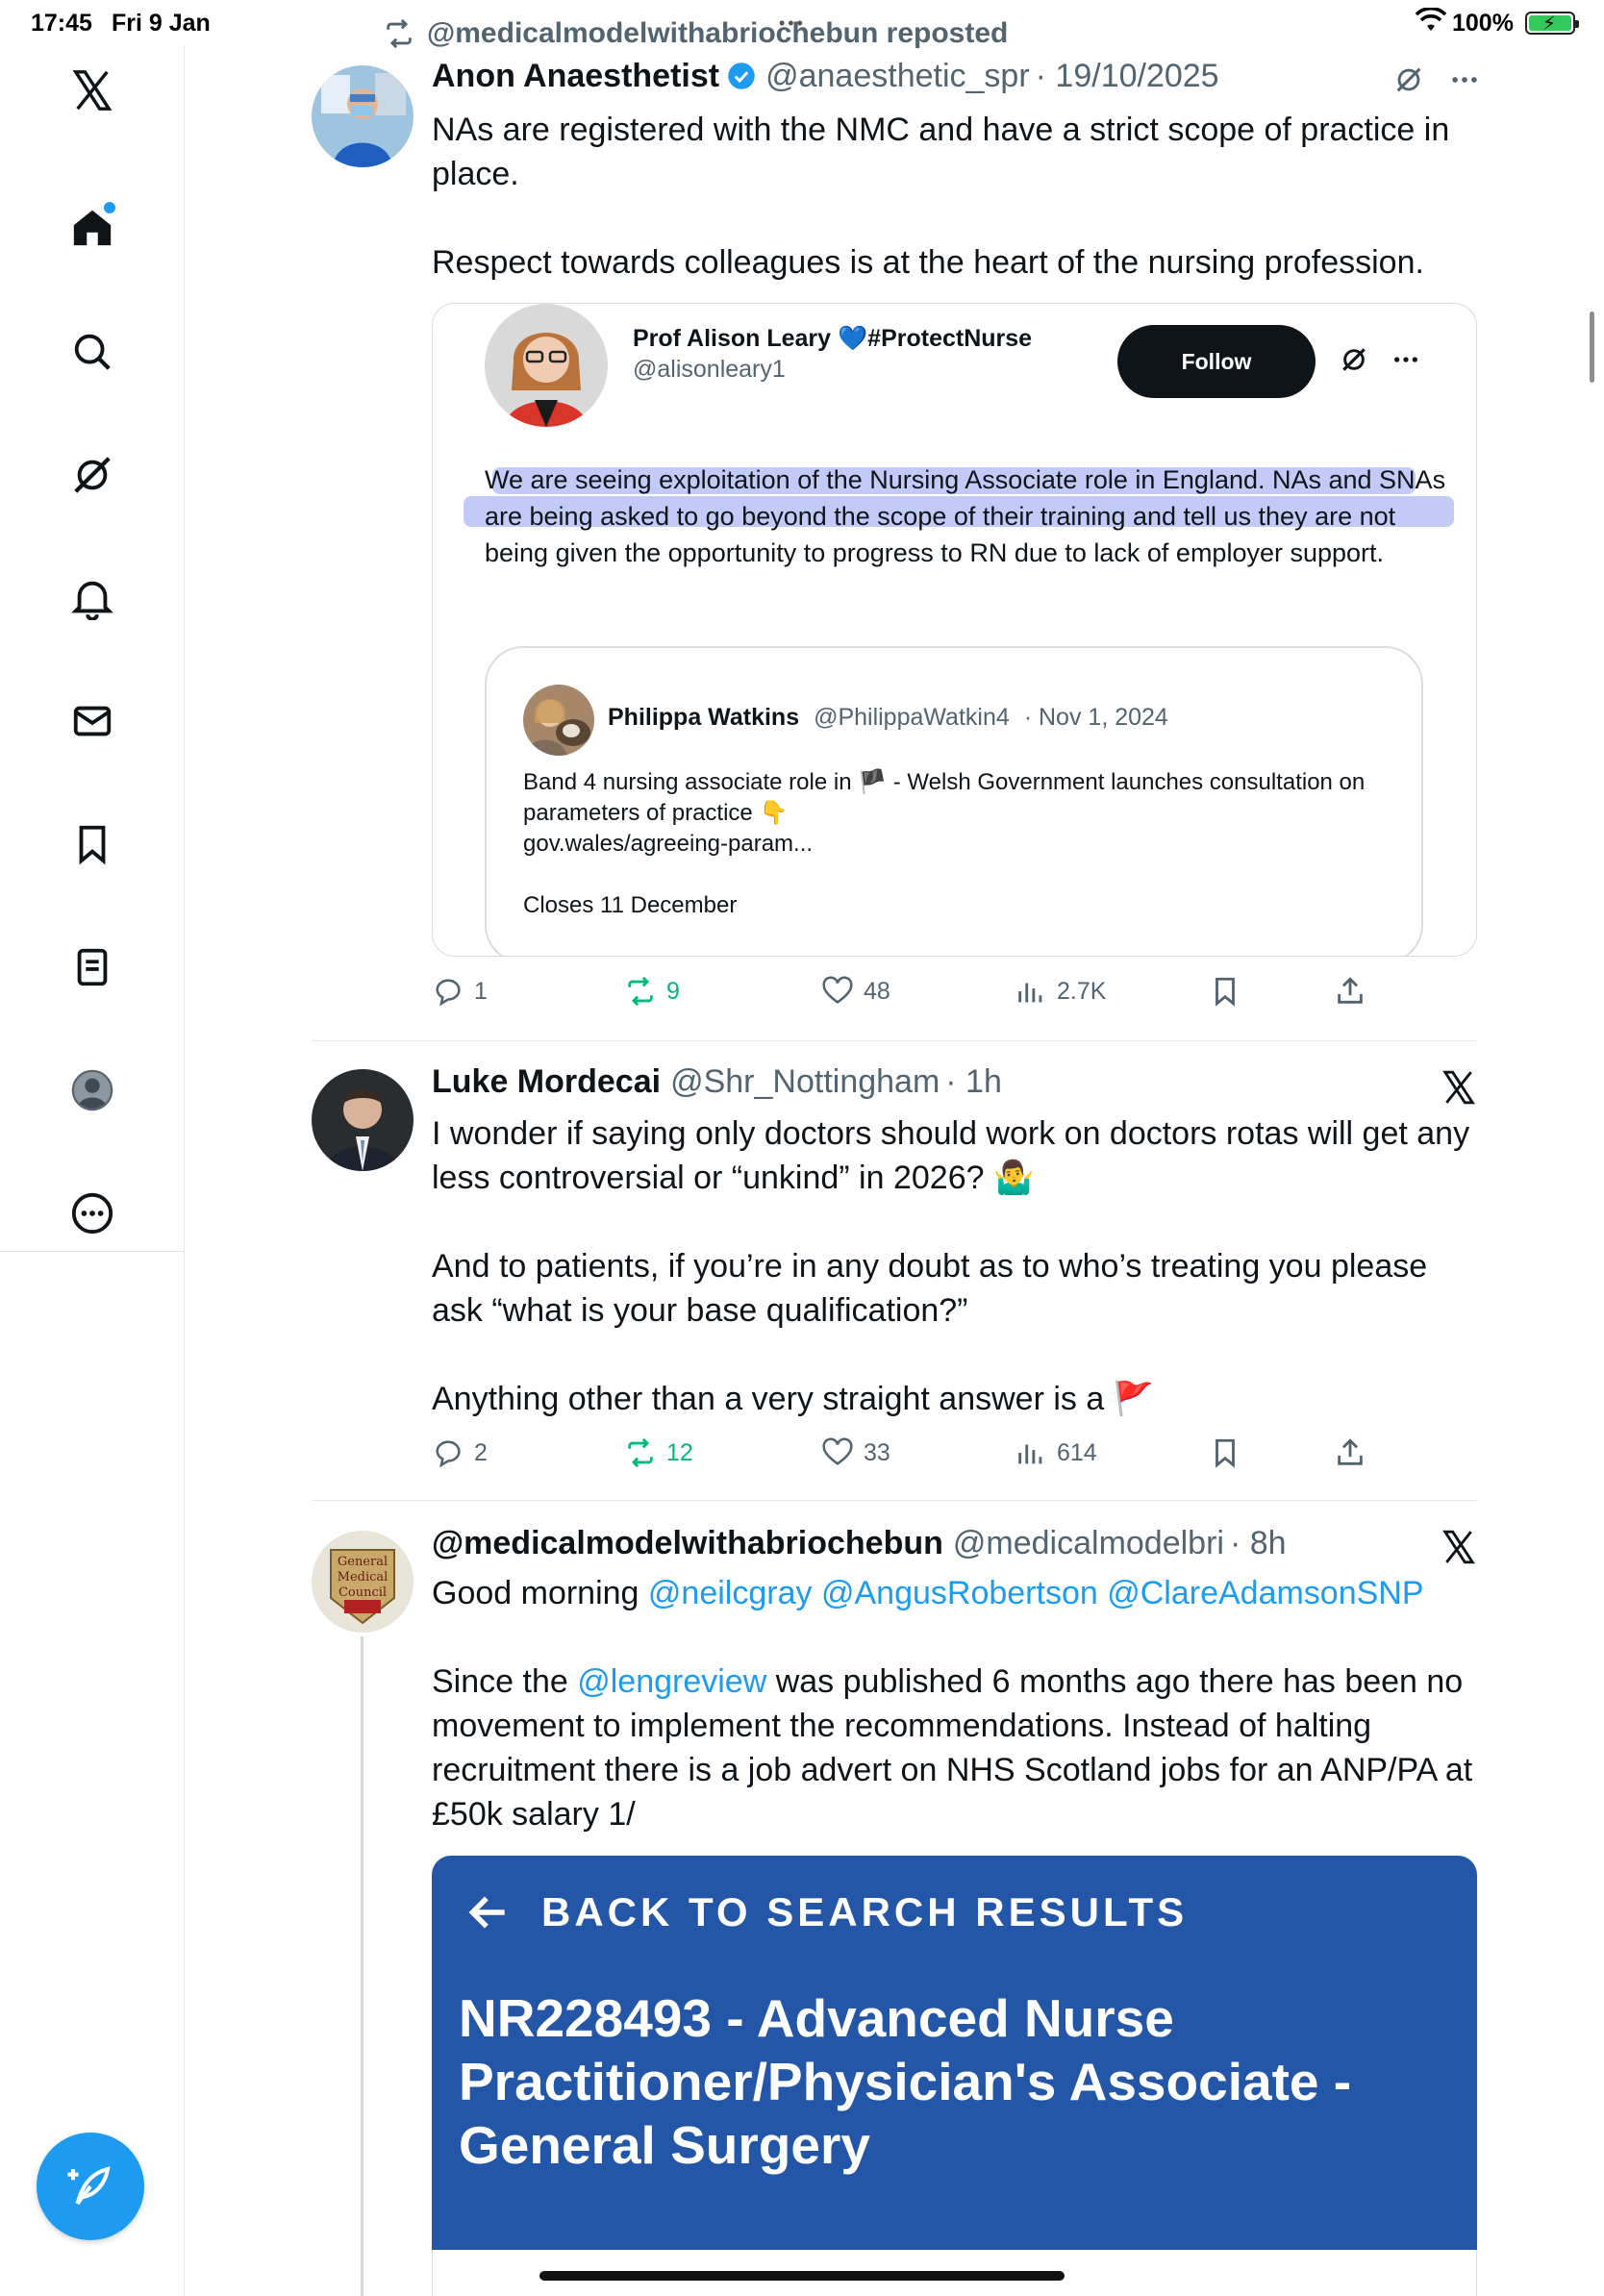  I want to click on compose-post-button, so click(90, 2186).